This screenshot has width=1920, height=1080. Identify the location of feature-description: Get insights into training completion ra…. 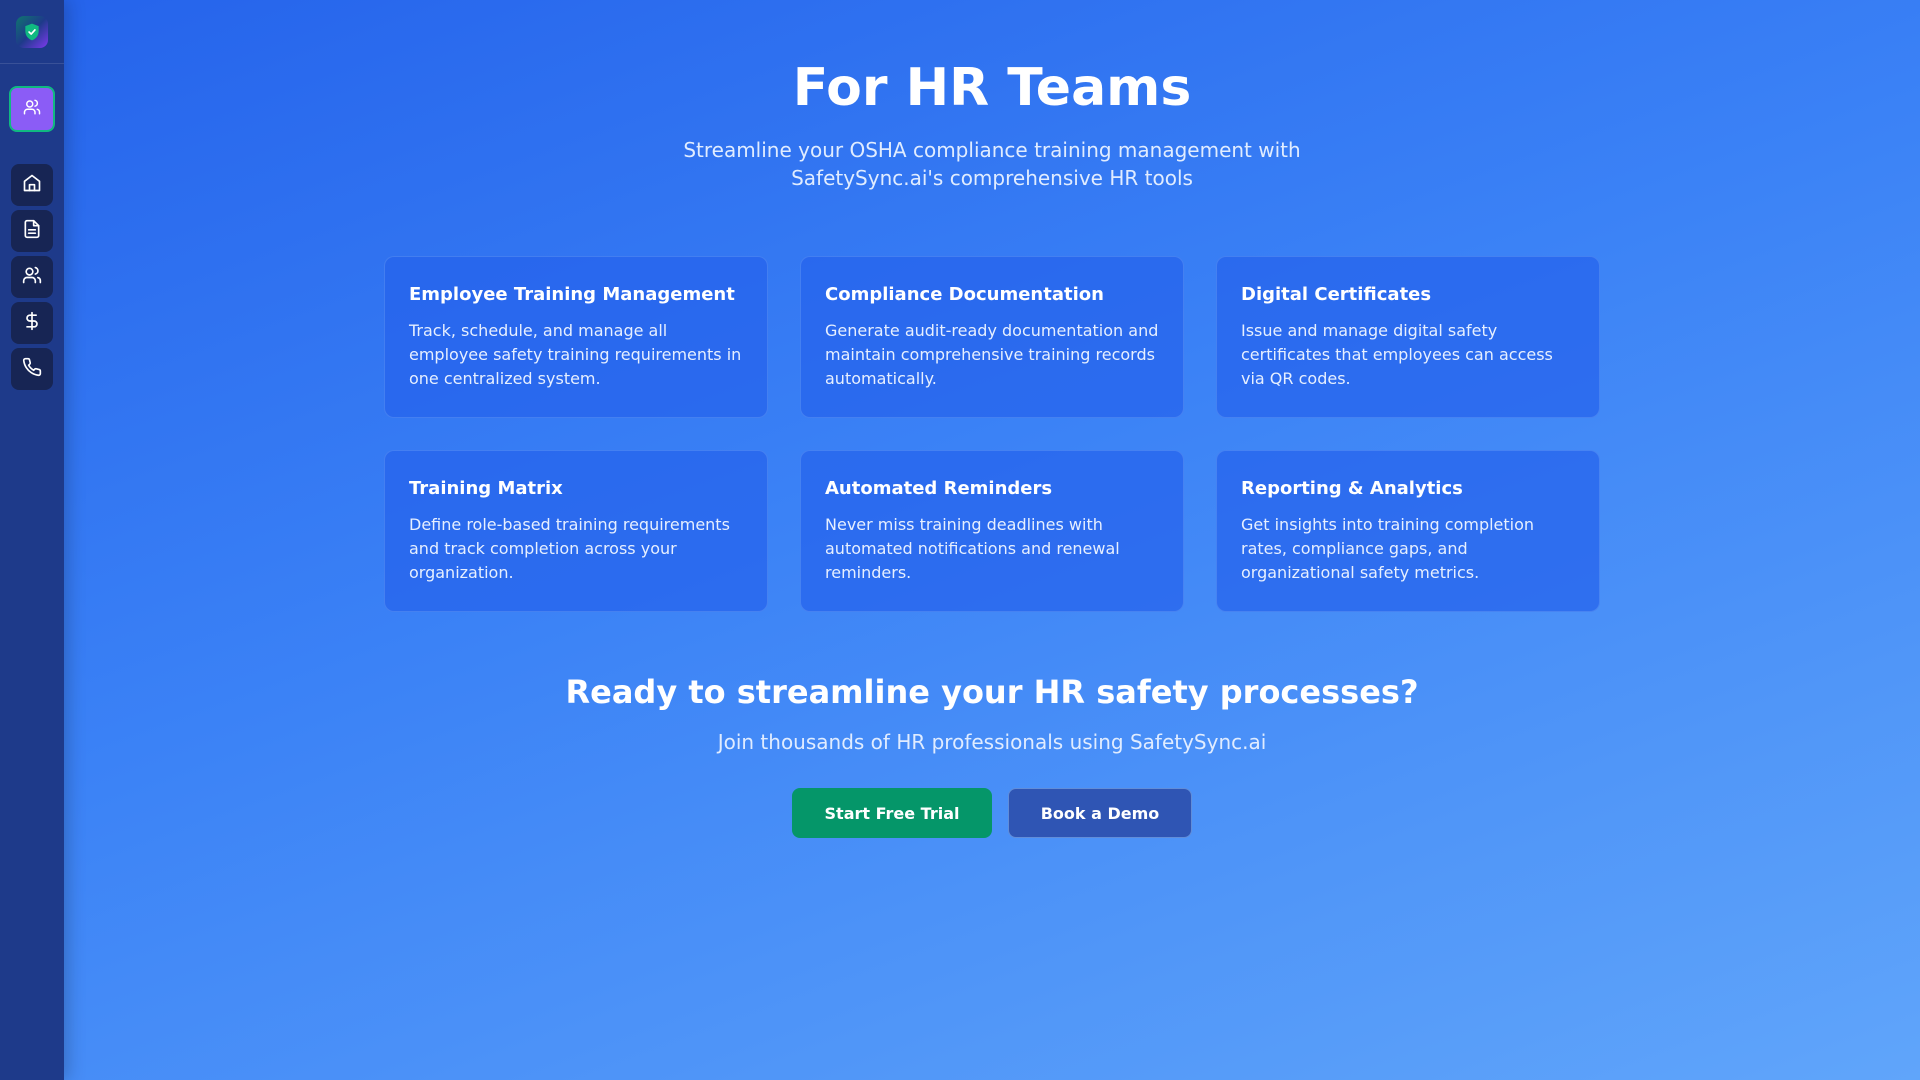
(1388, 548).